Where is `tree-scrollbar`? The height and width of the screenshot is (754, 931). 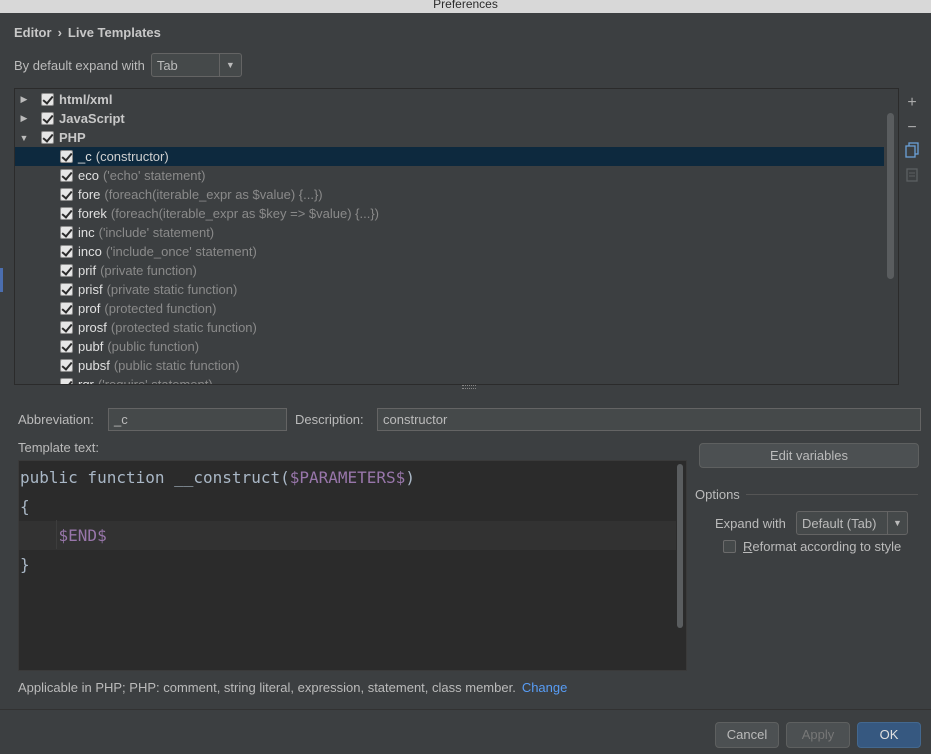 tree-scrollbar is located at coordinates (890, 196).